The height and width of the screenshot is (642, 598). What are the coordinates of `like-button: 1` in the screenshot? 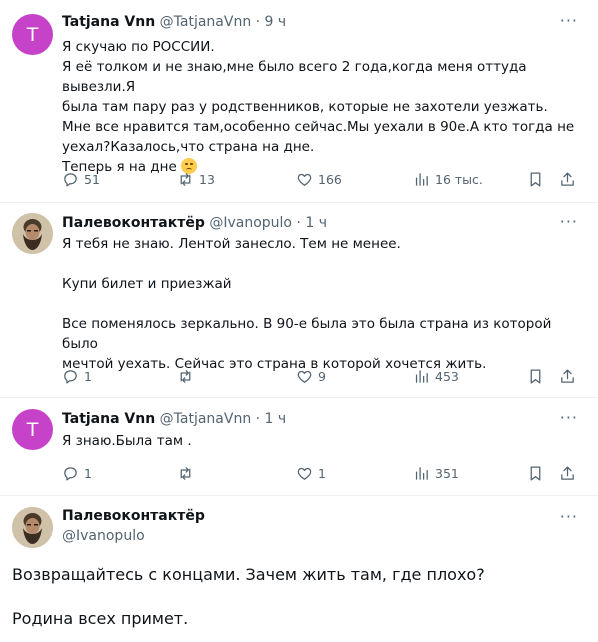 It's located at (311, 473).